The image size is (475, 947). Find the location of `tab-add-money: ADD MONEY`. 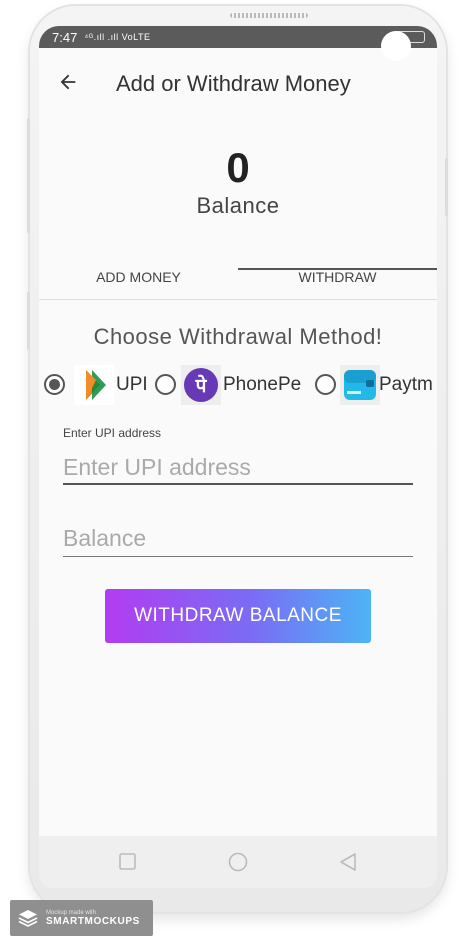

tab-add-money: ADD MONEY is located at coordinates (138, 277).